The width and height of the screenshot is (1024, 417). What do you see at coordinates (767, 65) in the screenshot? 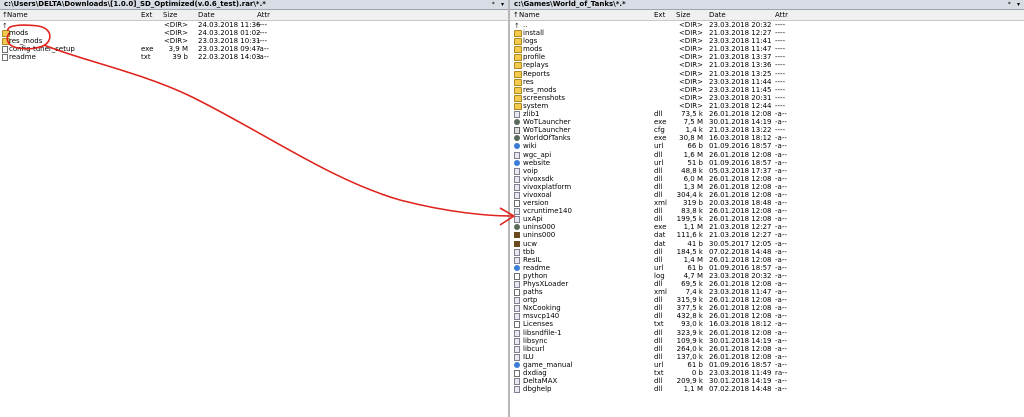
I see `file-row: replays <DIR> 21.03.2018 13:36 ----` at bounding box center [767, 65].